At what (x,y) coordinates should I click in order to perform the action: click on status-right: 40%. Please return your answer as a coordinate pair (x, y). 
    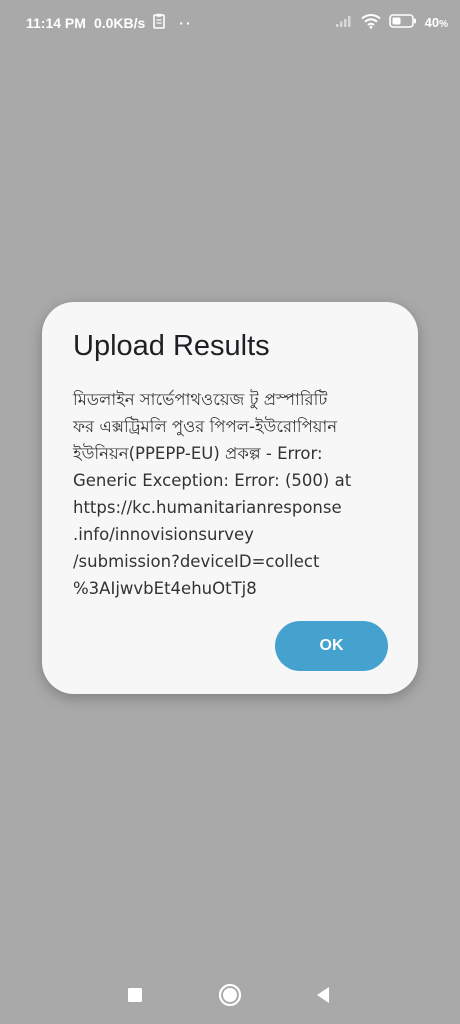
    Looking at the image, I should click on (391, 22).